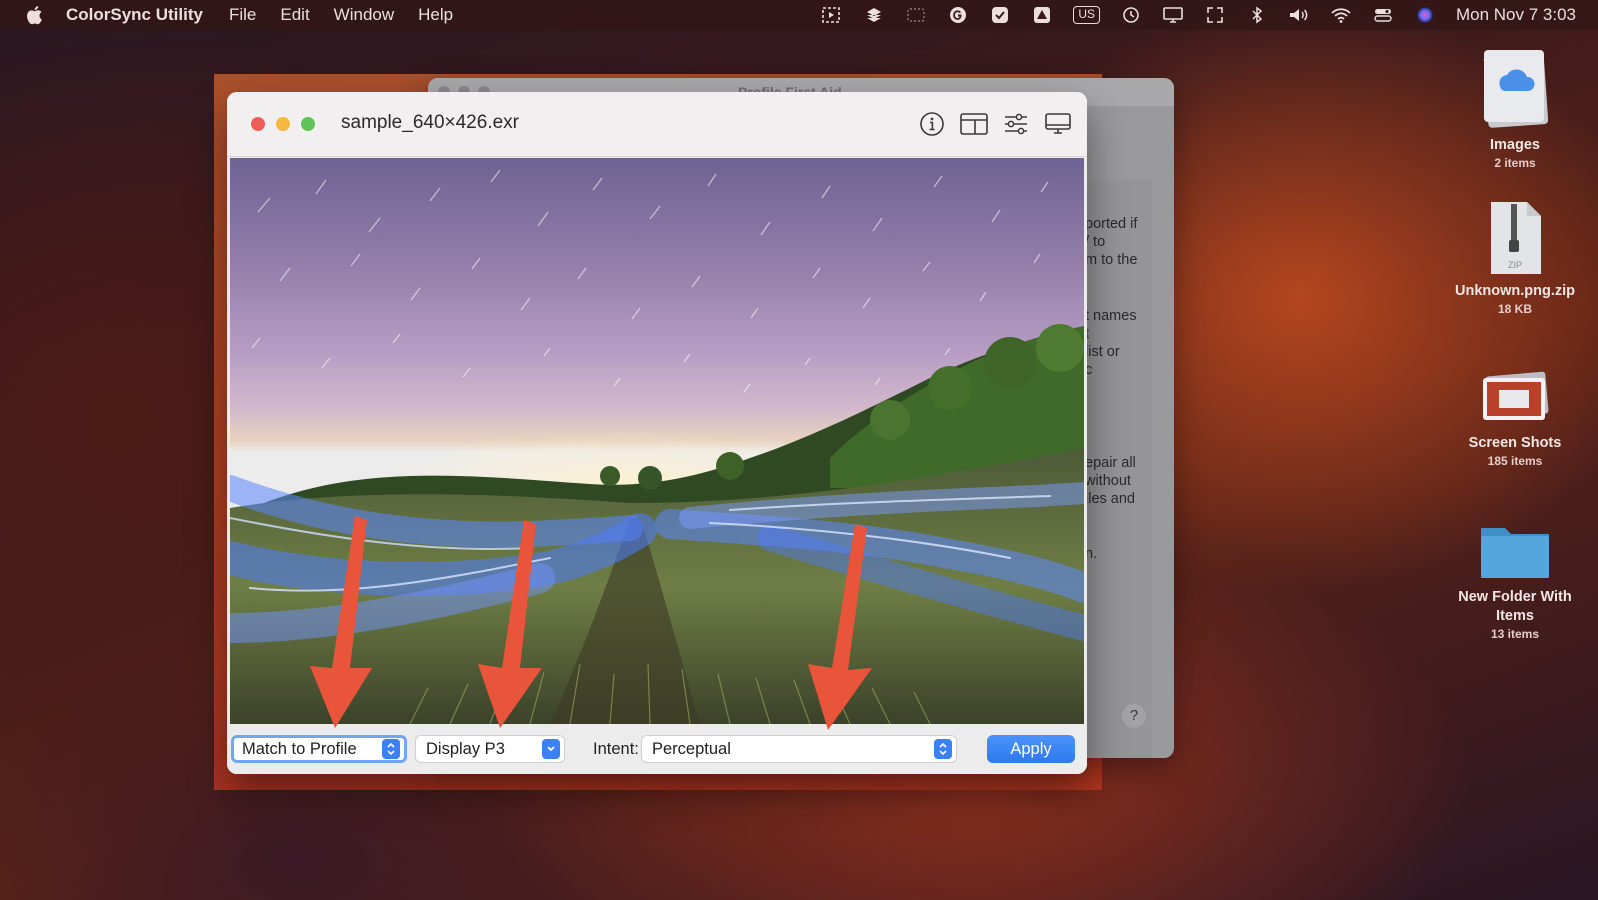 The width and height of the screenshot is (1598, 900). Describe the element at coordinates (1111, 260) in the screenshot. I see `background-text-line: m to the` at that location.